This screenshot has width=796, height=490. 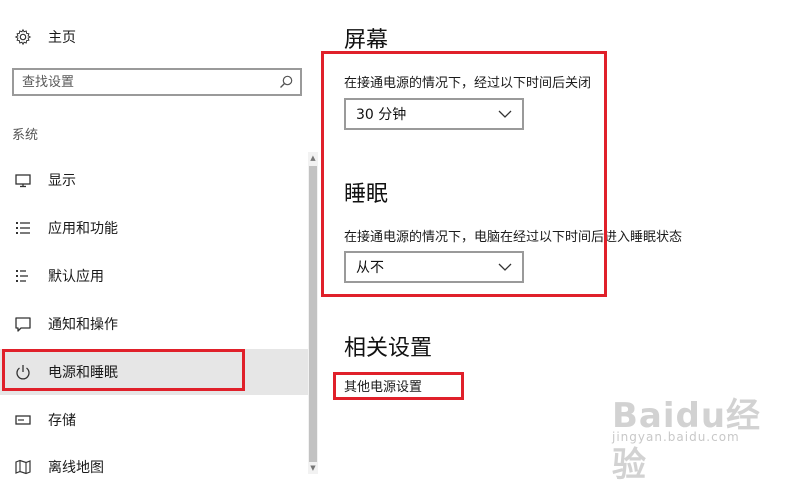 I want to click on sidebar-item-default-apps: 默认应用, so click(x=154, y=276).